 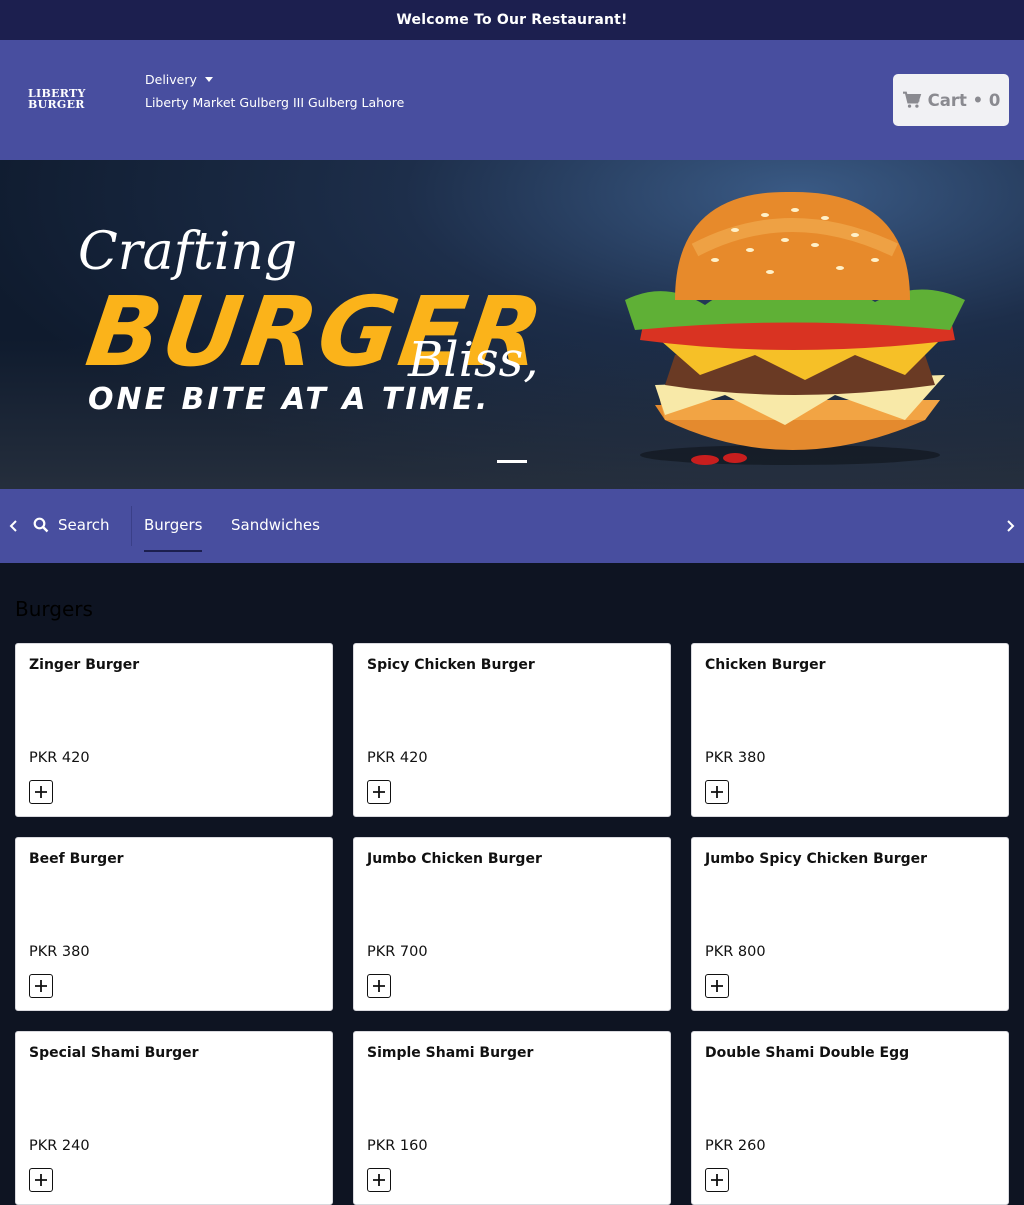 I want to click on menu-item-card: Zinger Burger PKR 420, so click(x=174, y=730).